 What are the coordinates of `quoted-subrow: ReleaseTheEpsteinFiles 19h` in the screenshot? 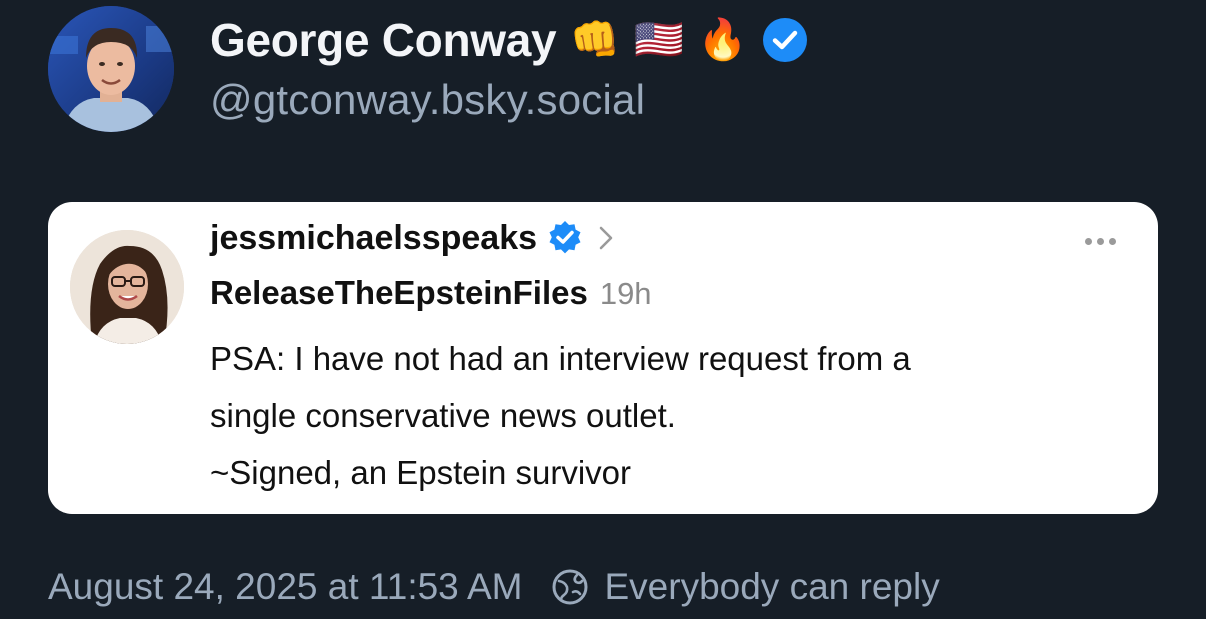 It's located at (431, 293).